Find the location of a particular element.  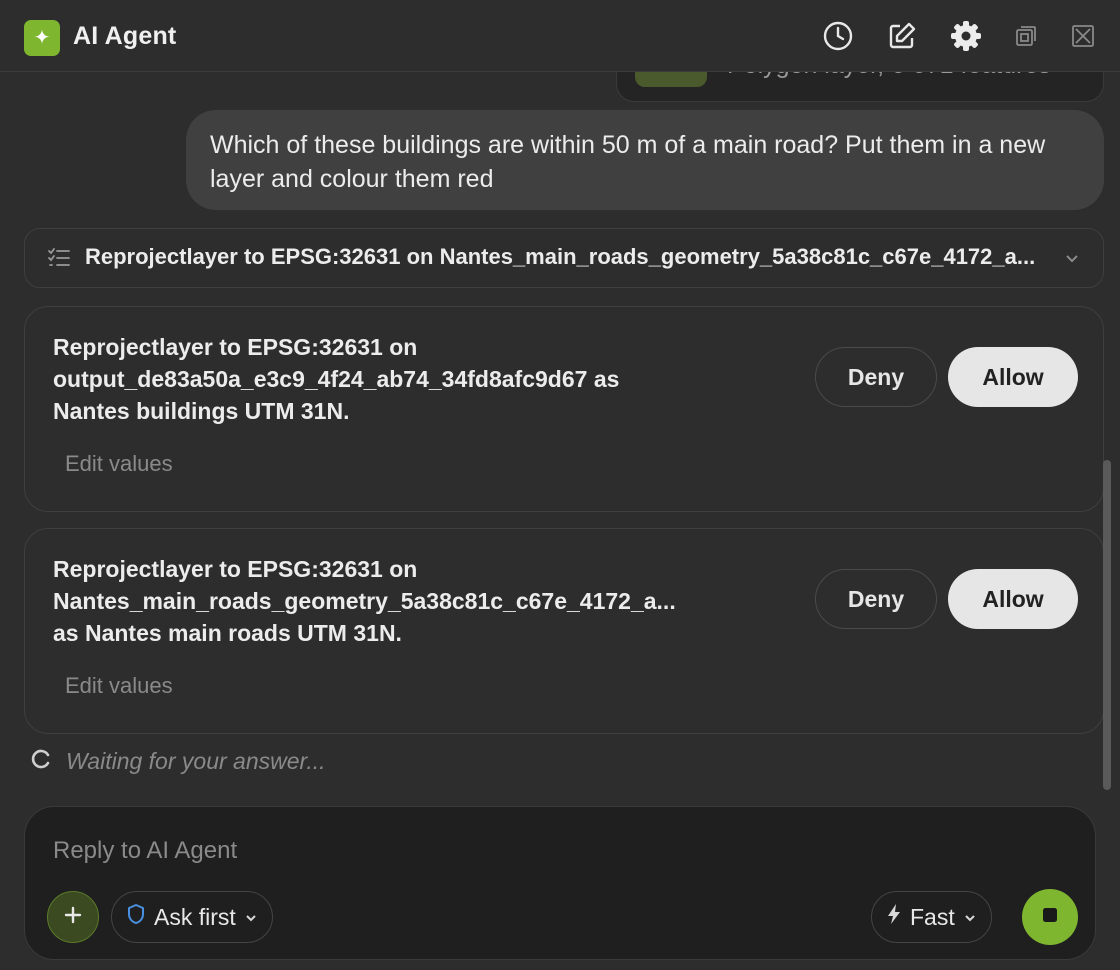

lightning-icon is located at coordinates (894, 917).